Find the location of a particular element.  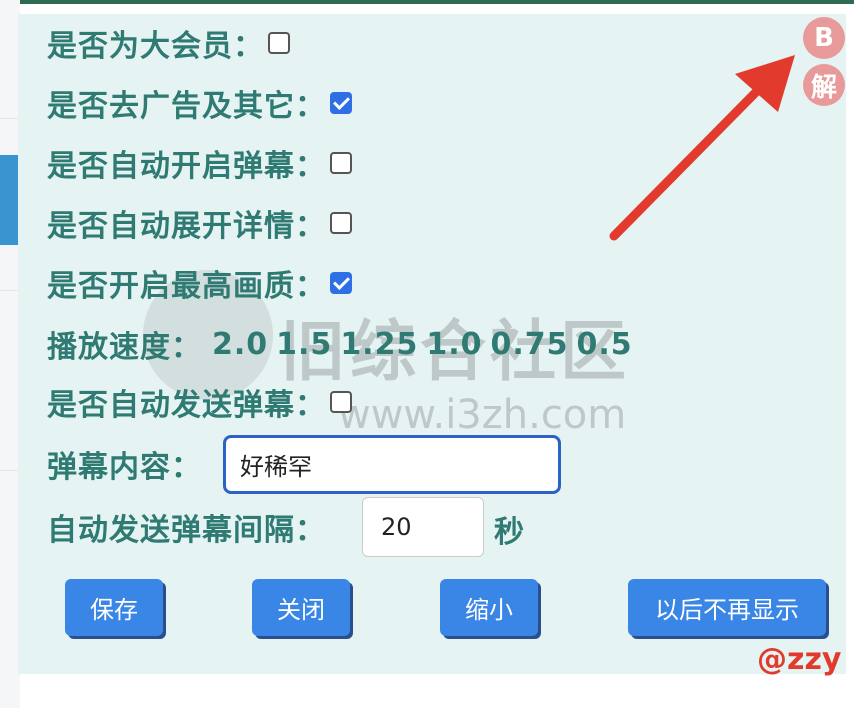

red-arrow-icon is located at coordinates (702, 148).